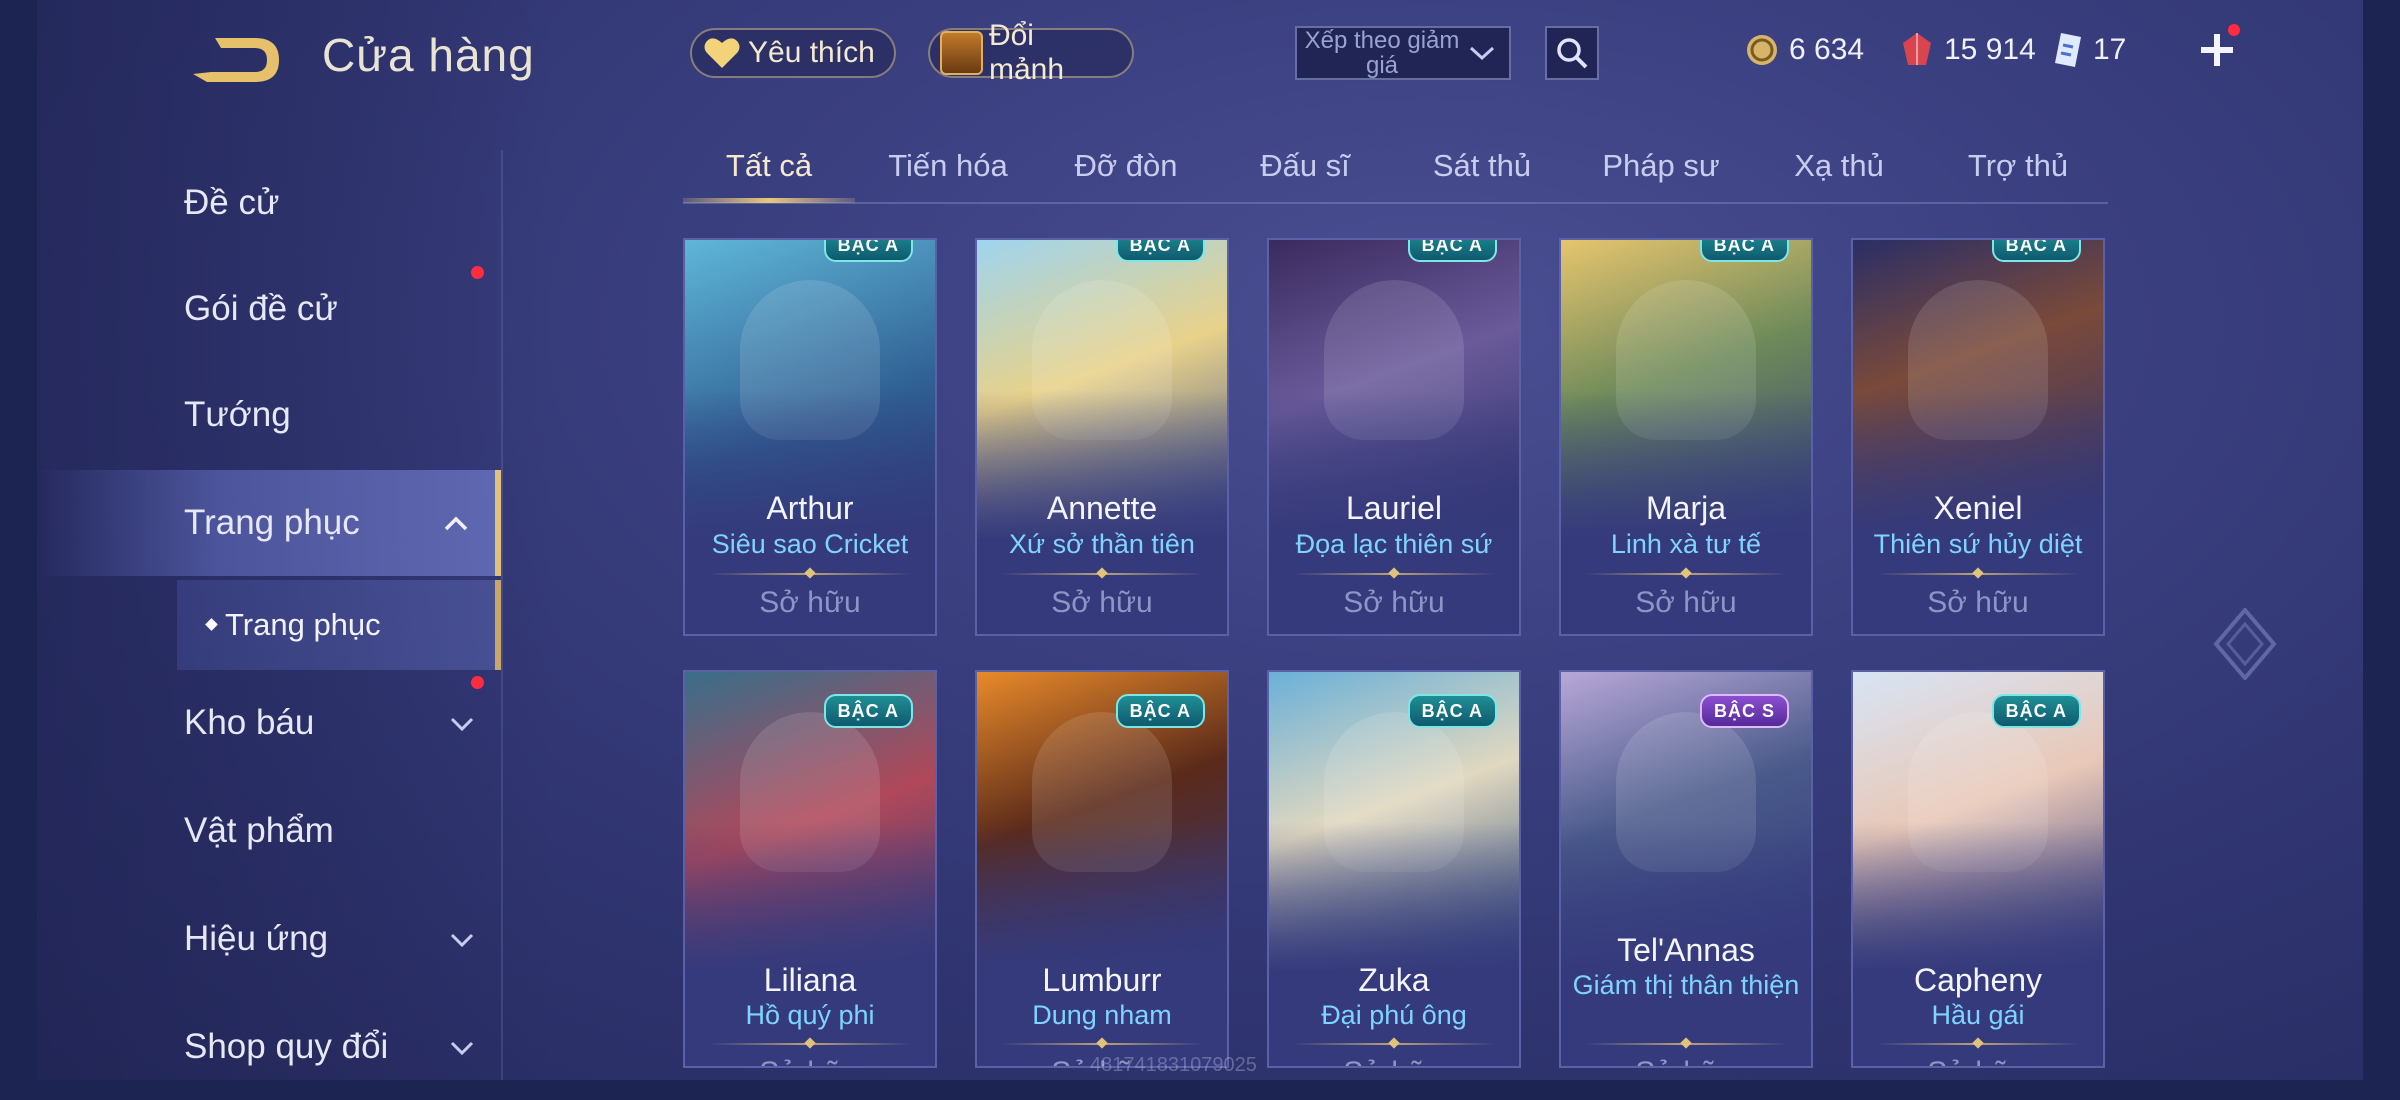 This screenshot has width=2400, height=1100. Describe the element at coordinates (456, 523) in the screenshot. I see `chevron-up-icon` at that location.